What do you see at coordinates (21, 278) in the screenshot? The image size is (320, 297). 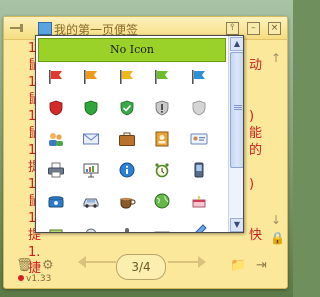 I see `status-dot-icon` at bounding box center [21, 278].